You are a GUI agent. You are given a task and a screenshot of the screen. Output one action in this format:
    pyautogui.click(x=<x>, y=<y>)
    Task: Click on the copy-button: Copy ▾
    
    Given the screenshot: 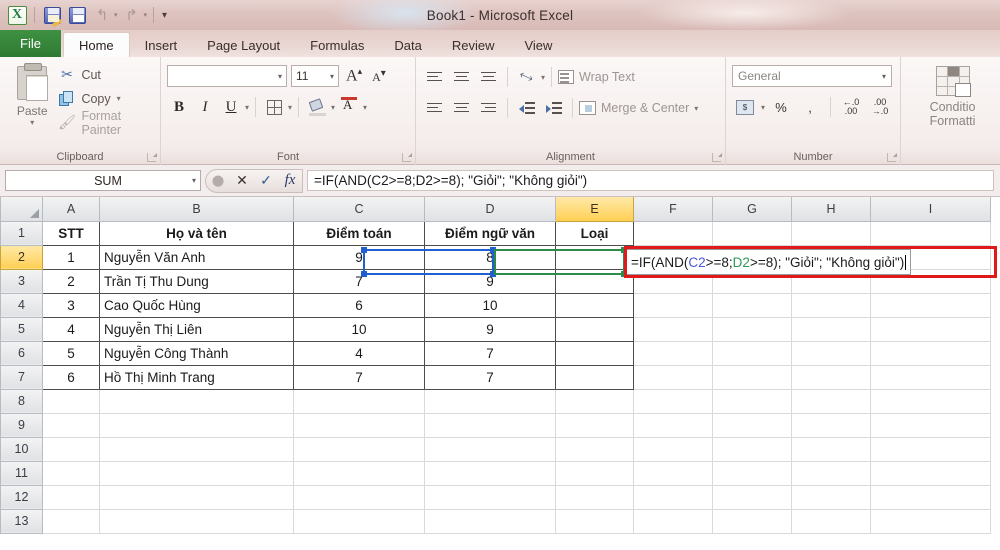 What is the action you would take?
    pyautogui.click(x=106, y=98)
    